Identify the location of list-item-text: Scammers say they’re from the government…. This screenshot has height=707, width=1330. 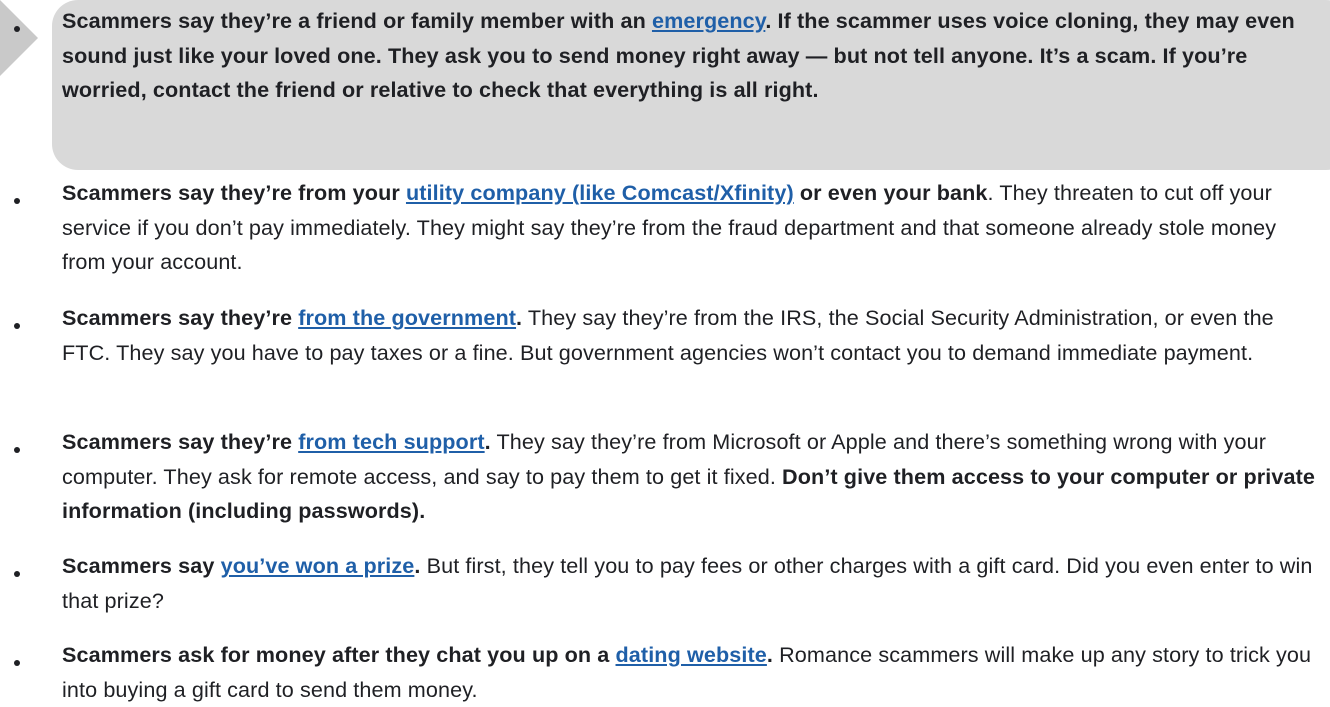
(693, 335).